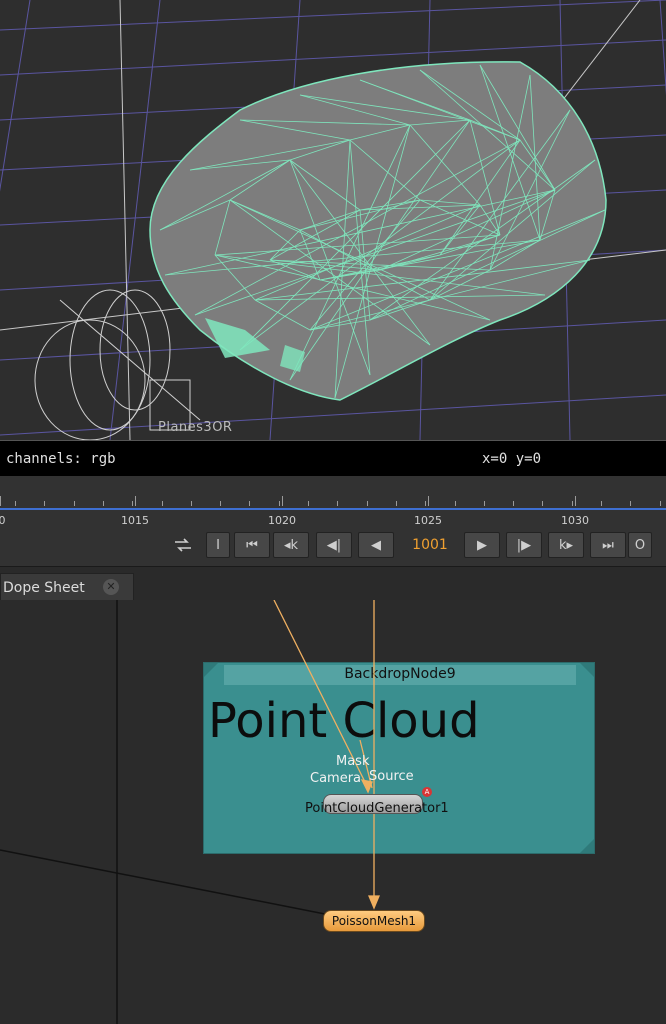 The image size is (666, 1024). I want to click on port-label-source: Source, so click(391, 776).